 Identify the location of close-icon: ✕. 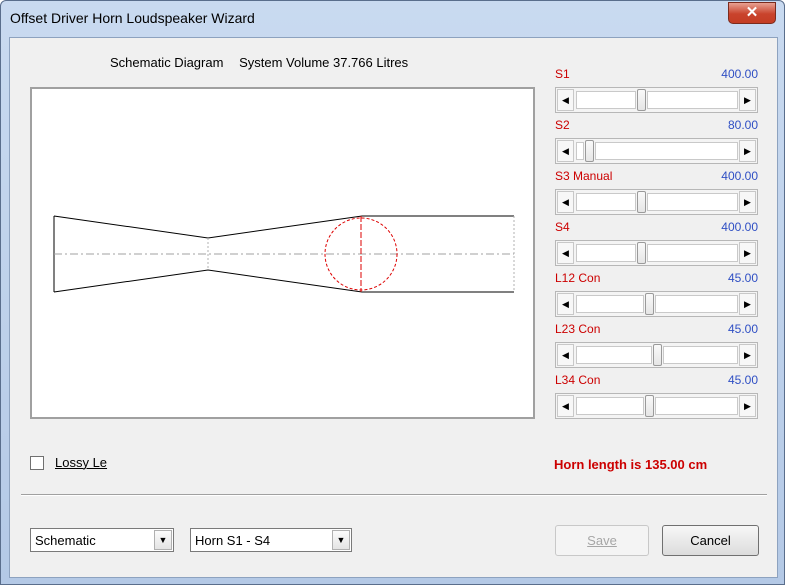
(752, 12).